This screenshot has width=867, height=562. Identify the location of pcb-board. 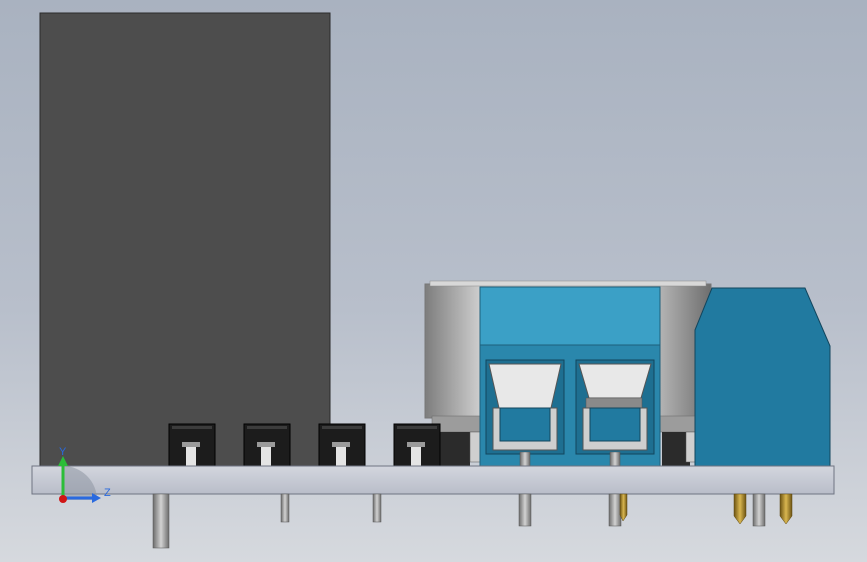
(433, 480).